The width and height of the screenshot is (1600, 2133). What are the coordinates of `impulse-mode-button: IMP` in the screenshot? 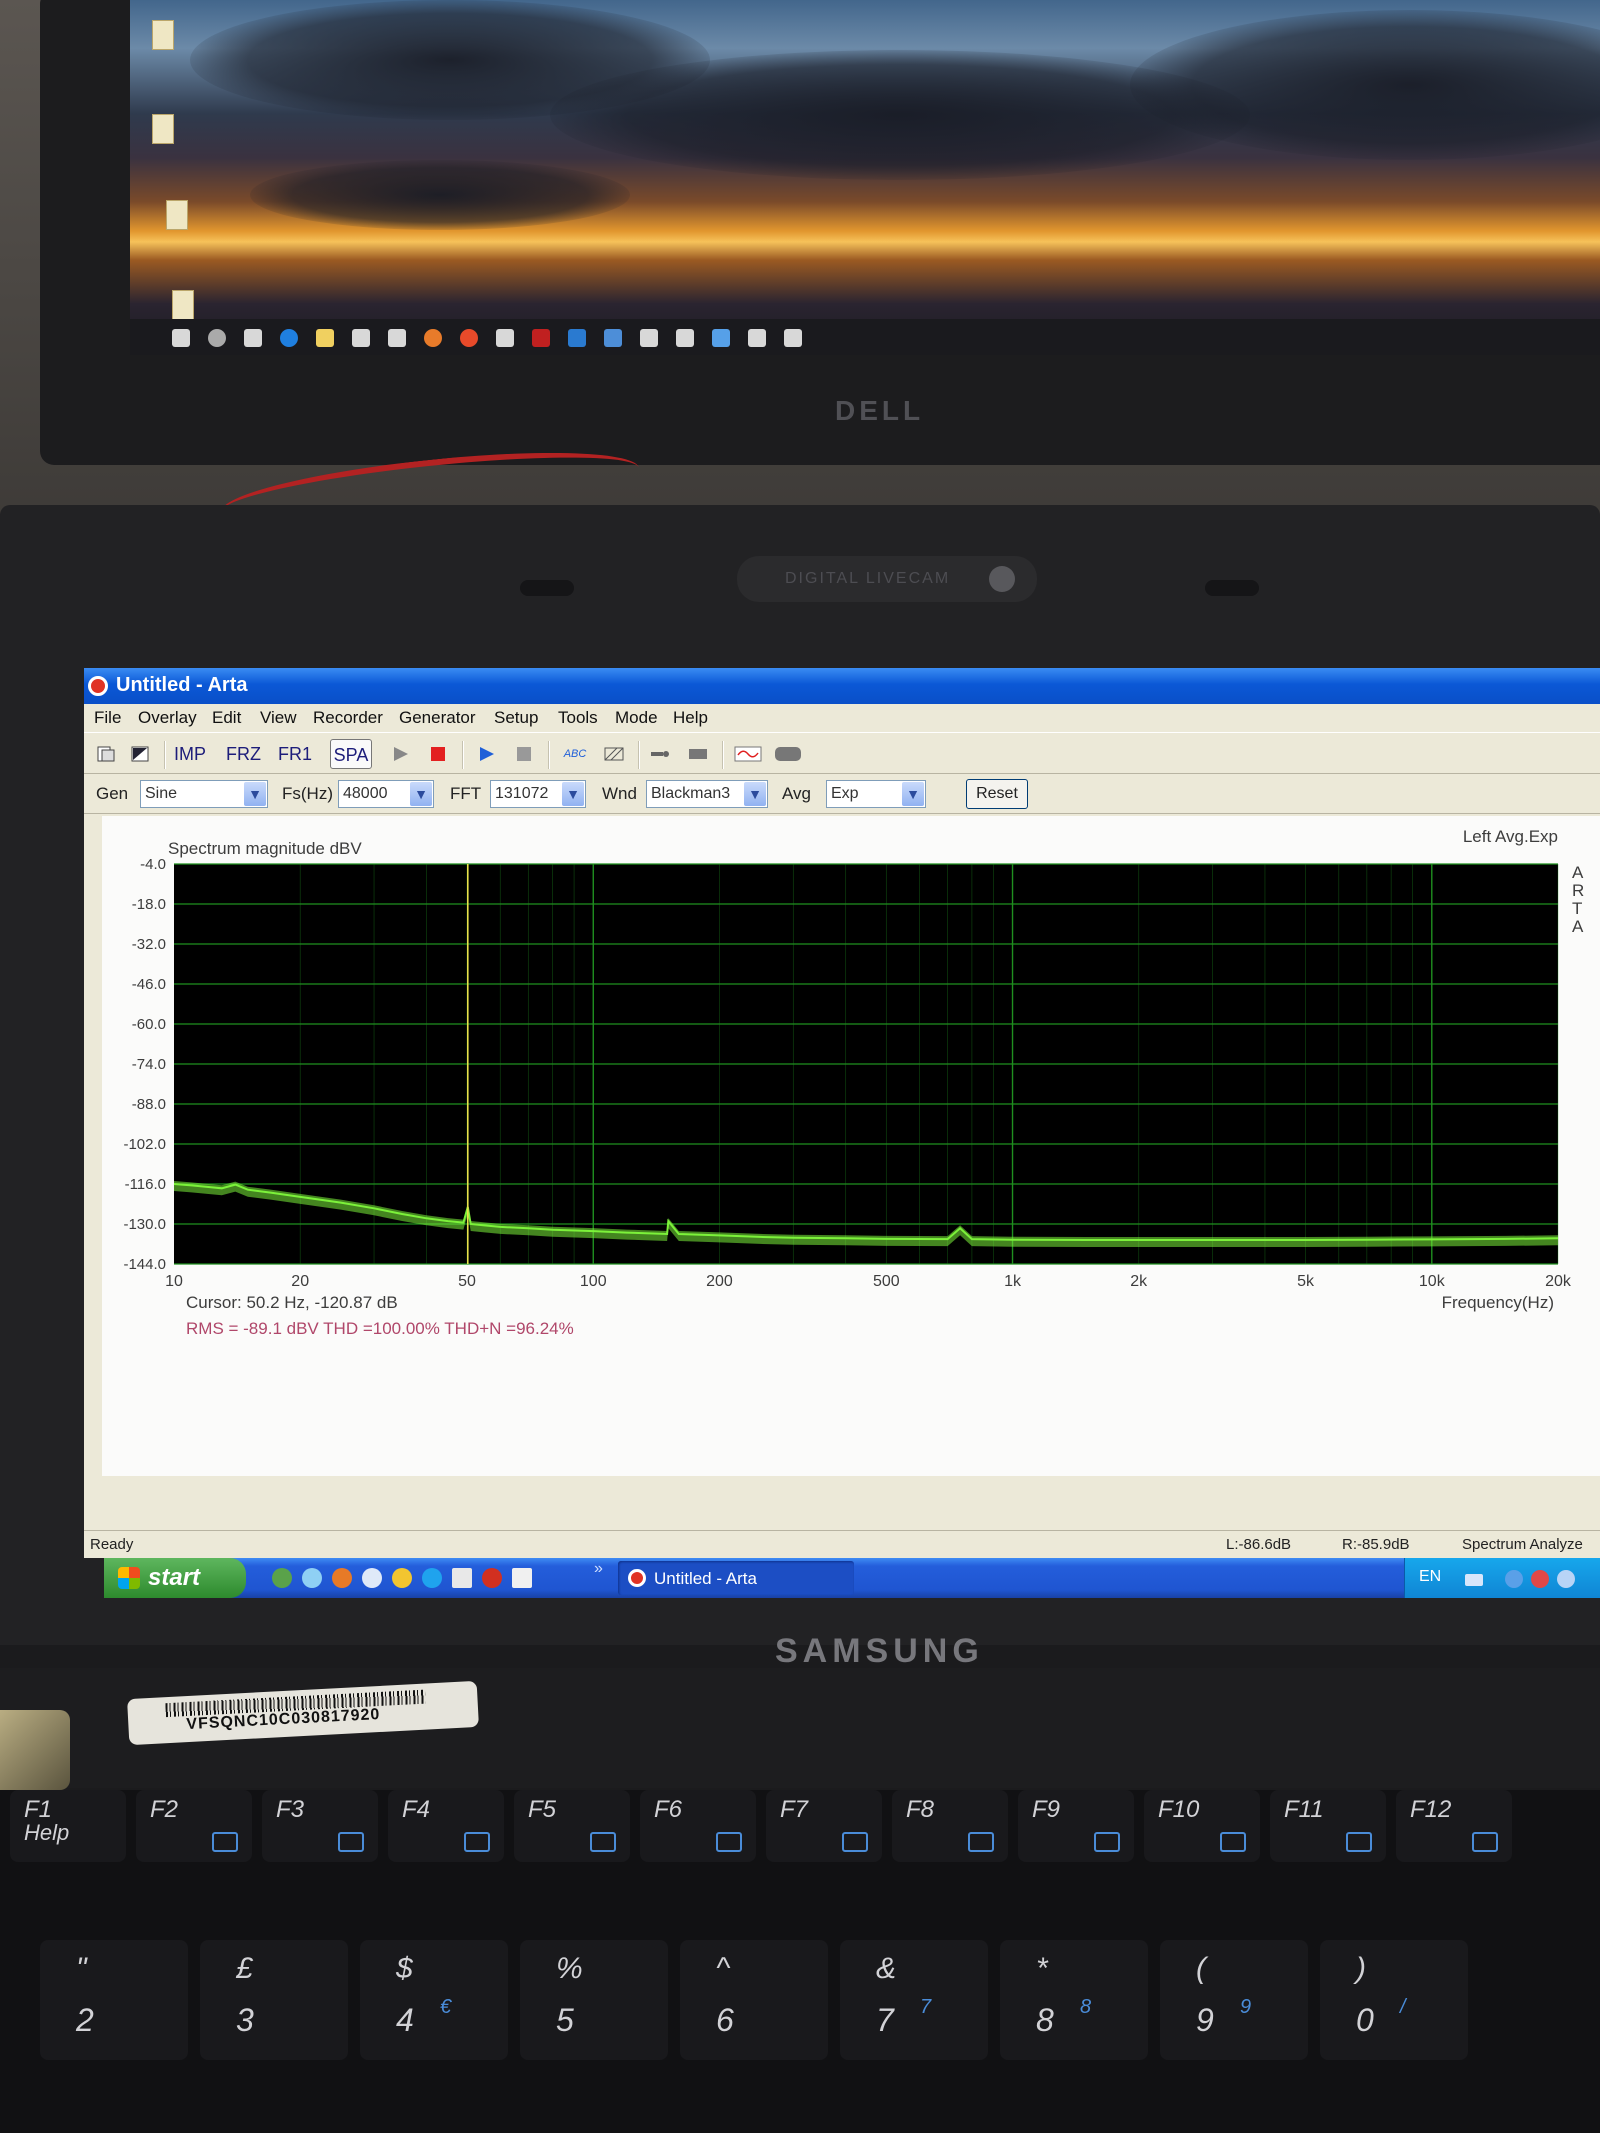 It's located at (190, 754).